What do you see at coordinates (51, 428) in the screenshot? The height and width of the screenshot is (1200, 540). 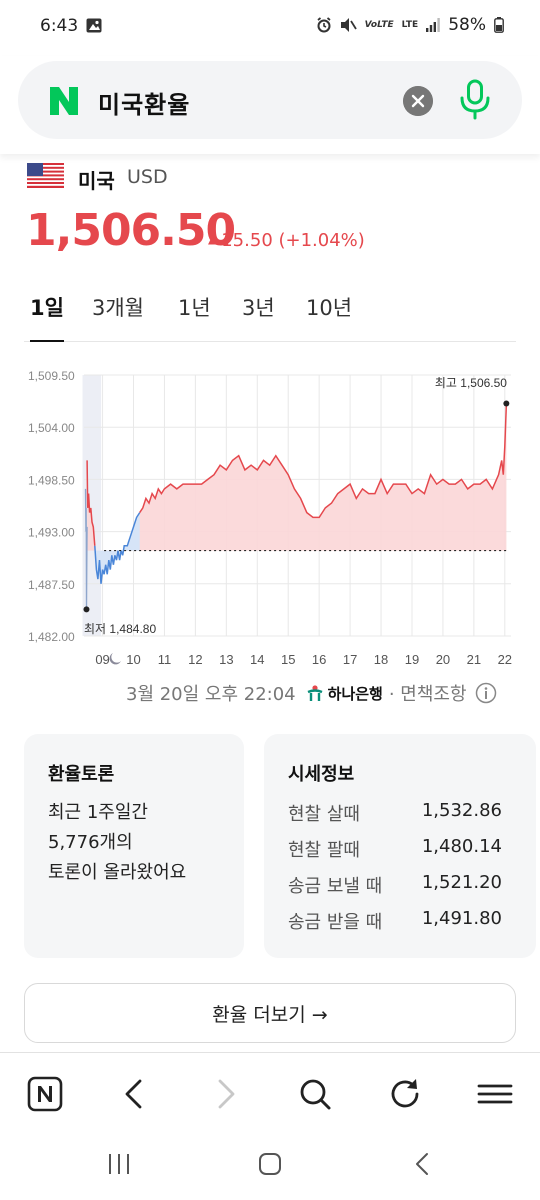 I see `y-tick-label: 1,504.00` at bounding box center [51, 428].